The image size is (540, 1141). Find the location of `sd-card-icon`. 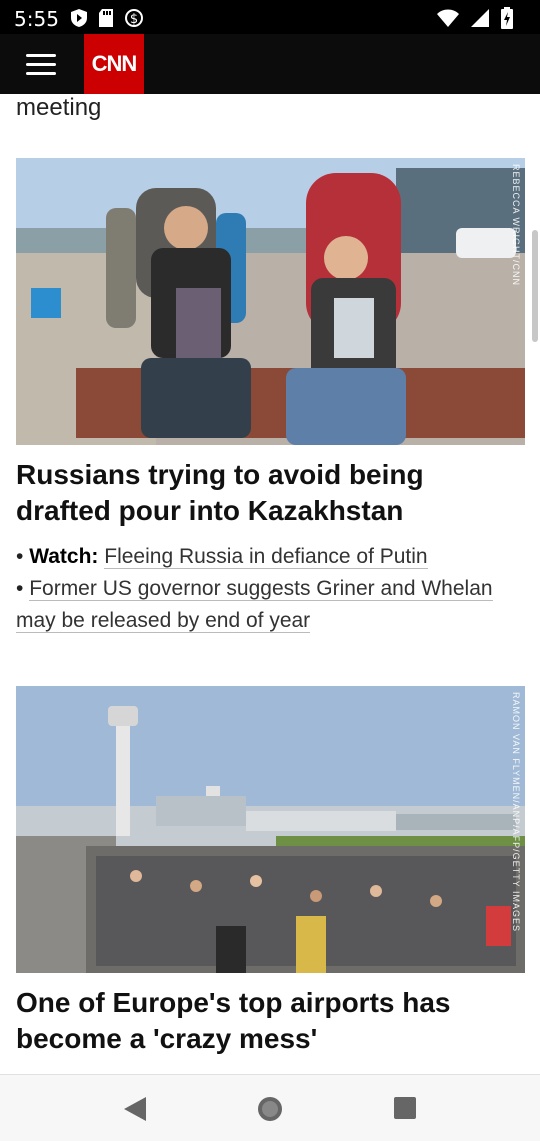

sd-card-icon is located at coordinates (106, 18).